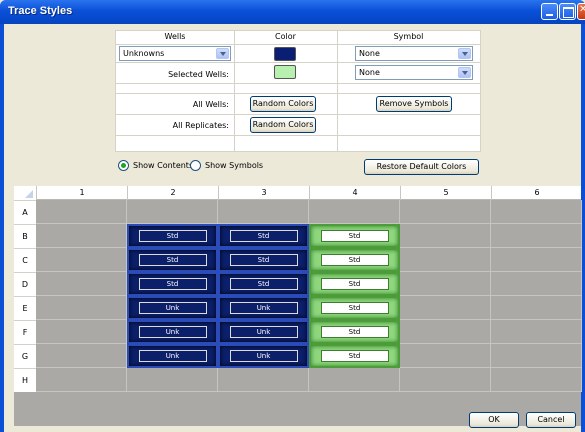 The image size is (585, 432). I want to click on wells-color-swatch, so click(285, 54).